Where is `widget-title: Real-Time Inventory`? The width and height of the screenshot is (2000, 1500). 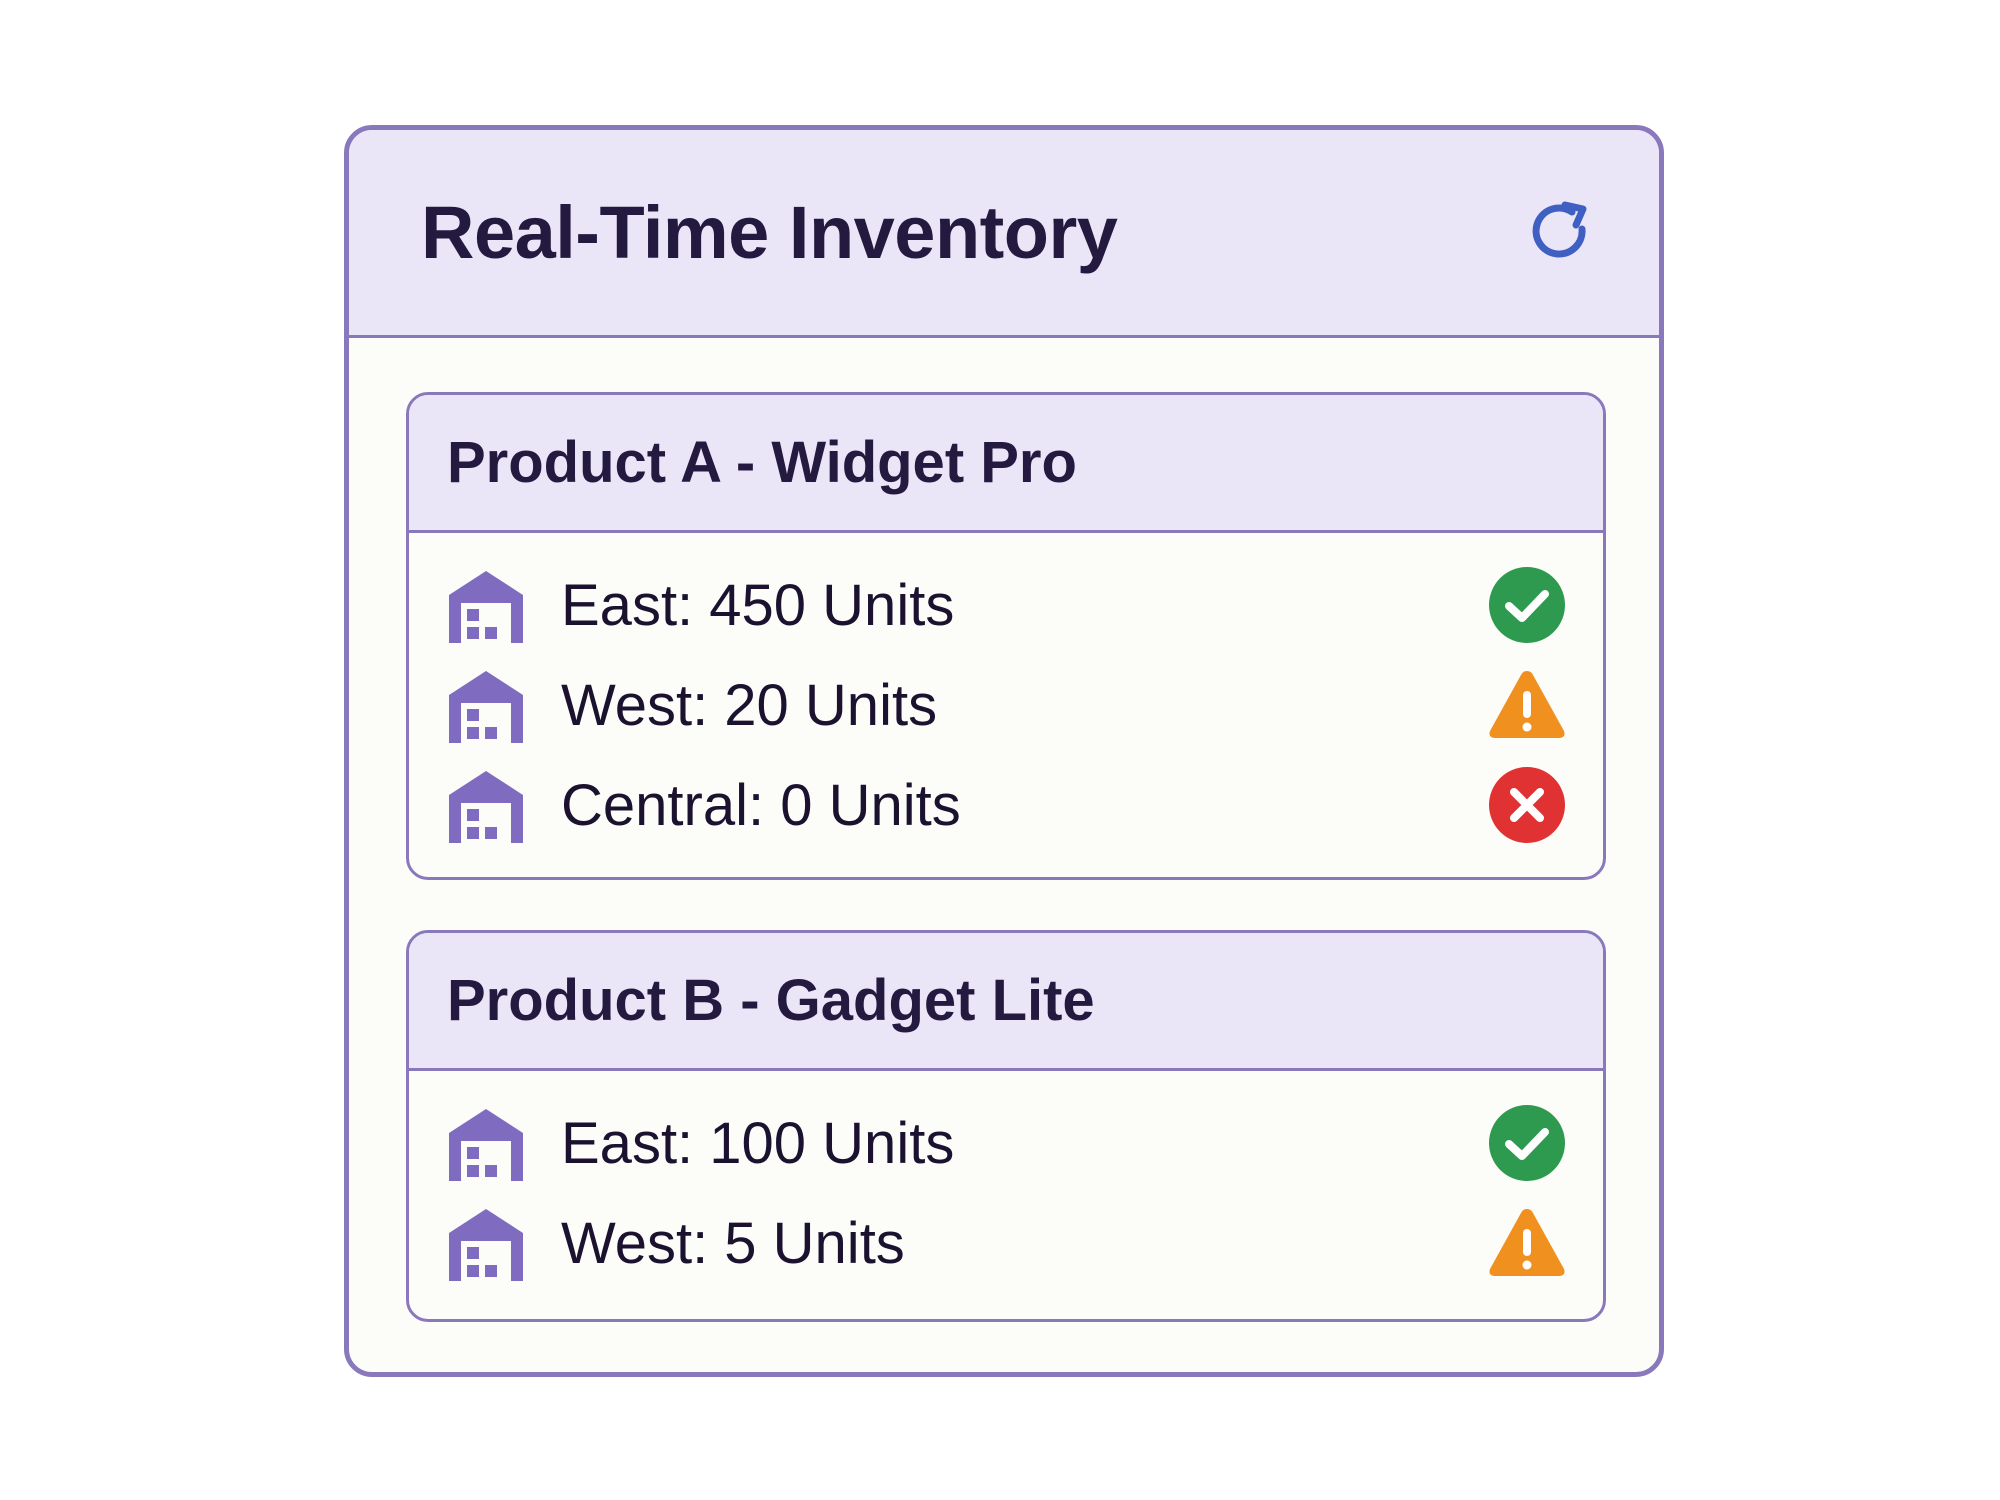 widget-title: Real-Time Inventory is located at coordinates (769, 232).